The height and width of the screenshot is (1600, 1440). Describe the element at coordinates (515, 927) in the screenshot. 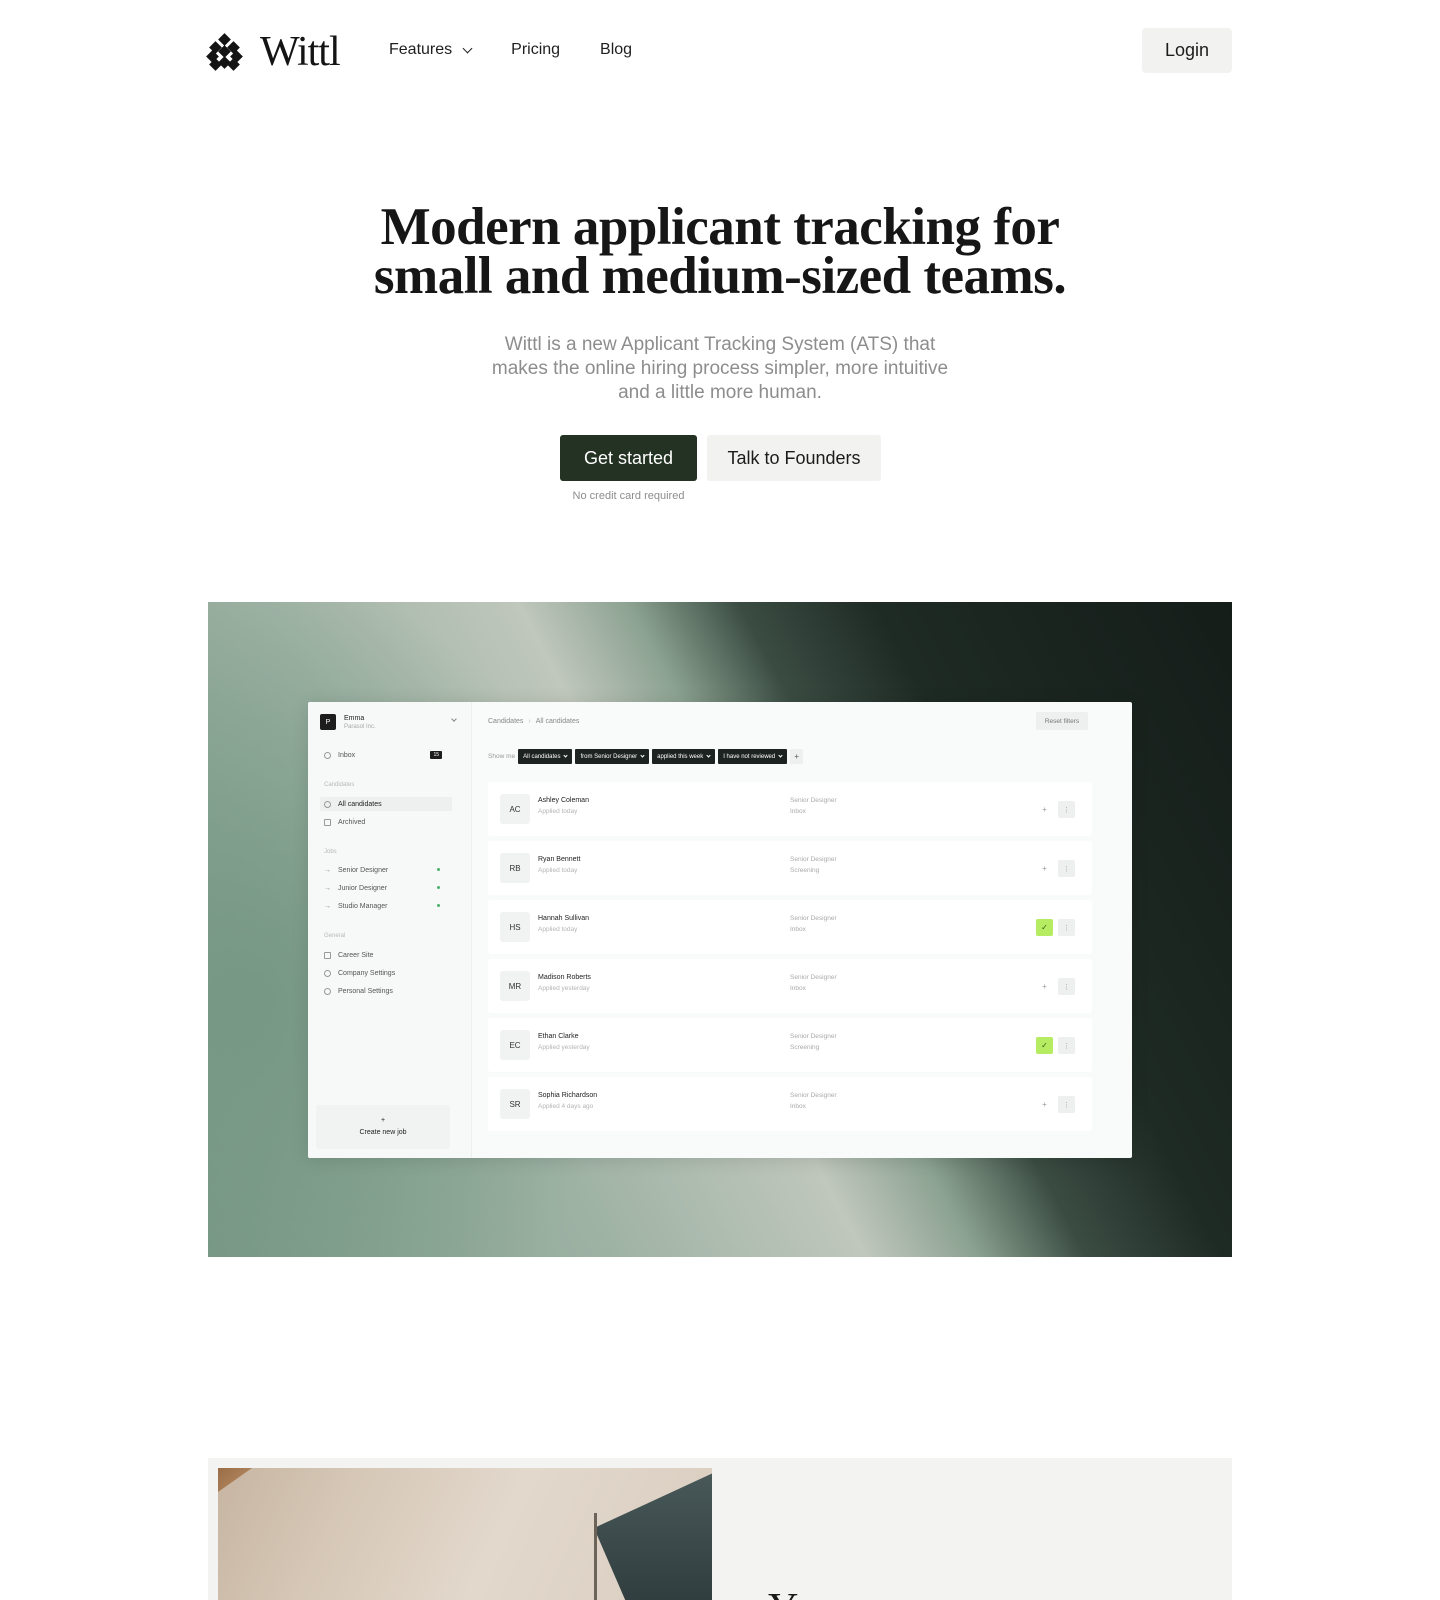

I see `candidate-avatar: HS` at that location.